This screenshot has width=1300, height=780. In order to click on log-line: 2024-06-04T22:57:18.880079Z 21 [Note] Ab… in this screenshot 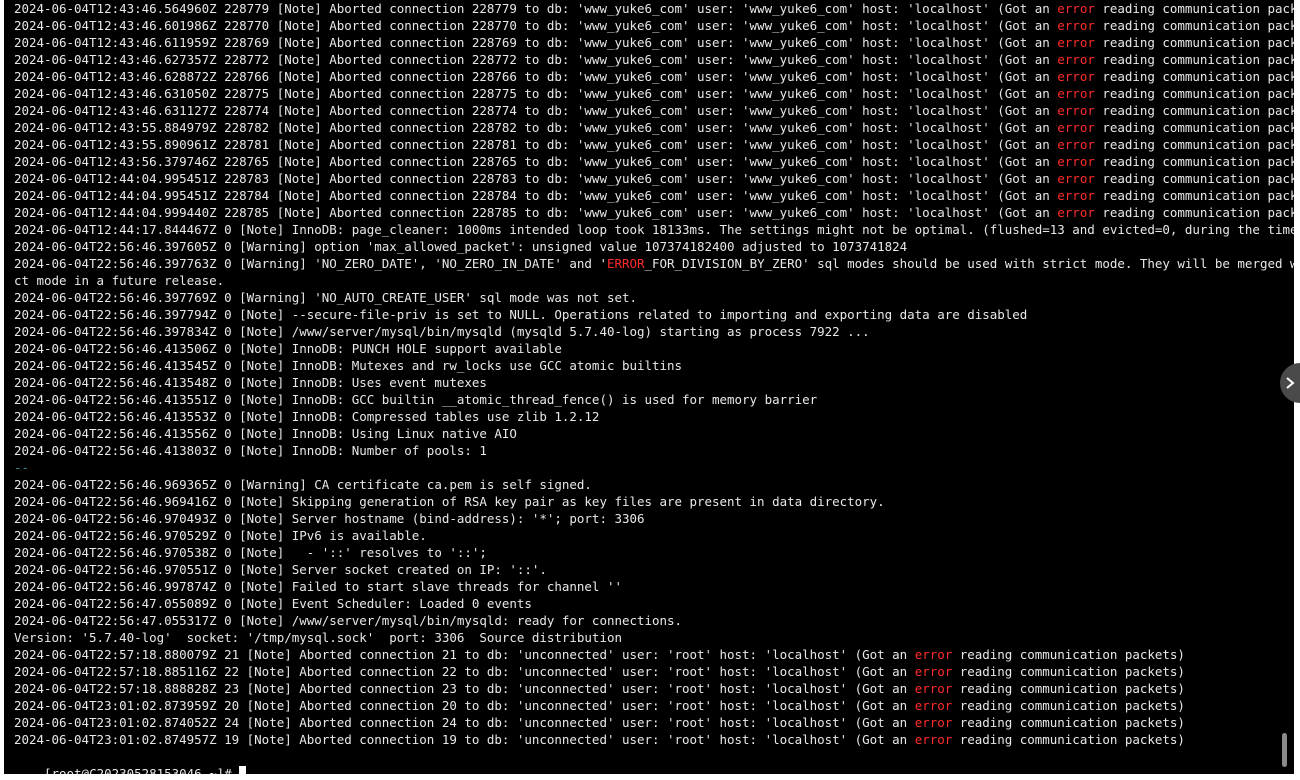, I will do `click(599, 654)`.